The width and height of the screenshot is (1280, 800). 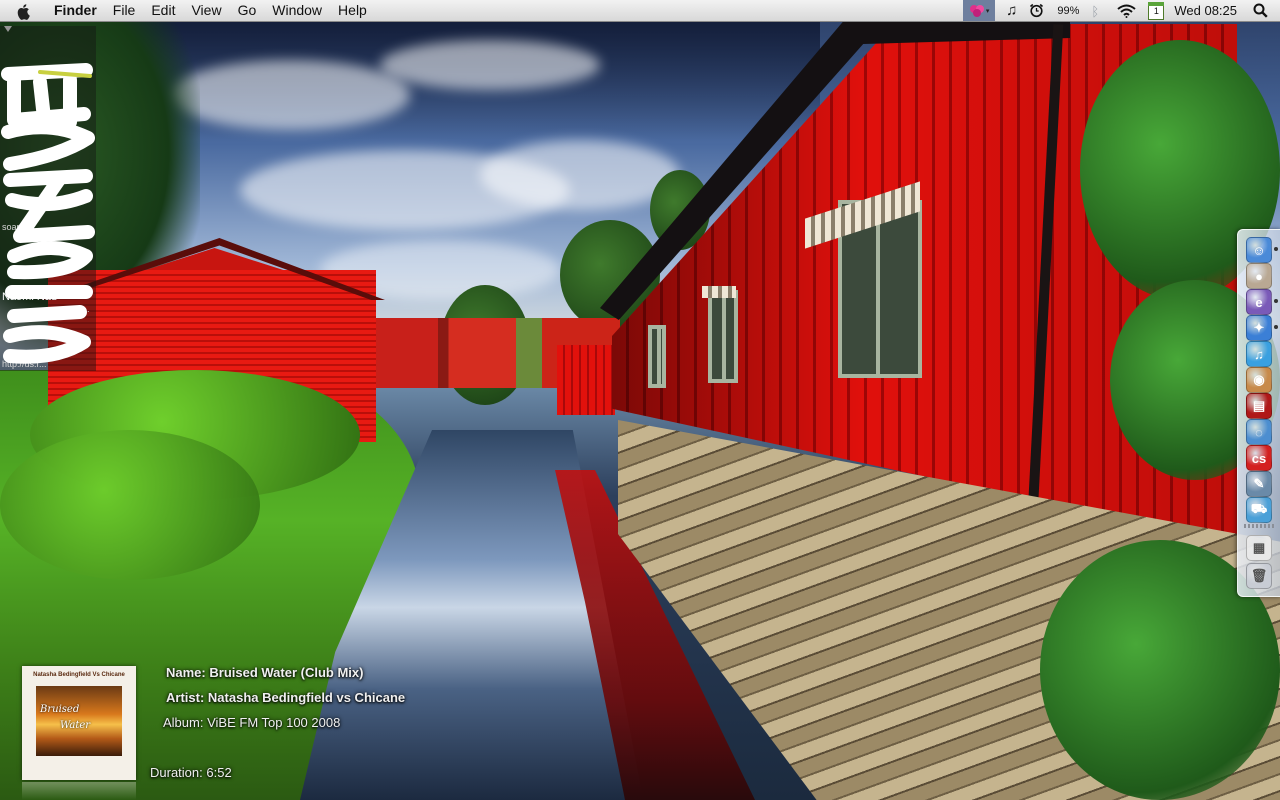 I want to click on small-shed, so click(x=586, y=380).